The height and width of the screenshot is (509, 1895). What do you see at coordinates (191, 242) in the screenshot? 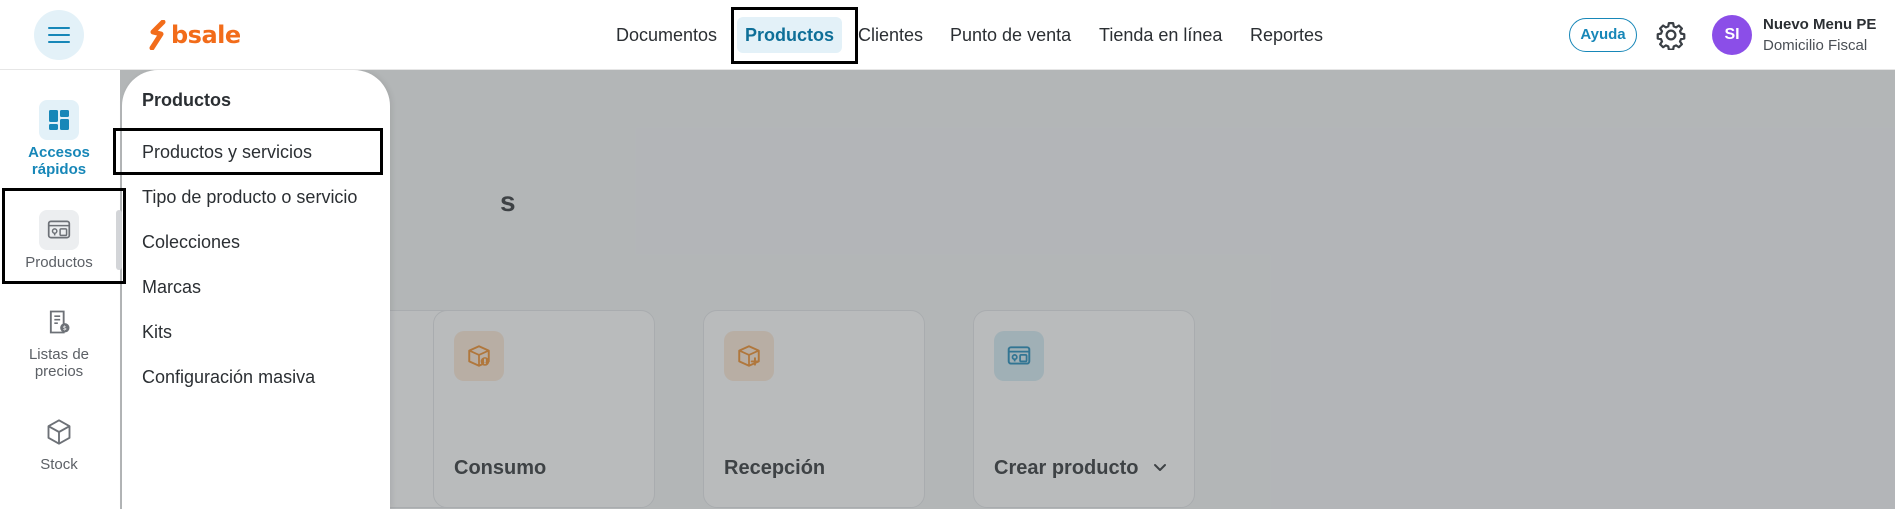
I see `flyout-item-colecciones: Colecciones` at bounding box center [191, 242].